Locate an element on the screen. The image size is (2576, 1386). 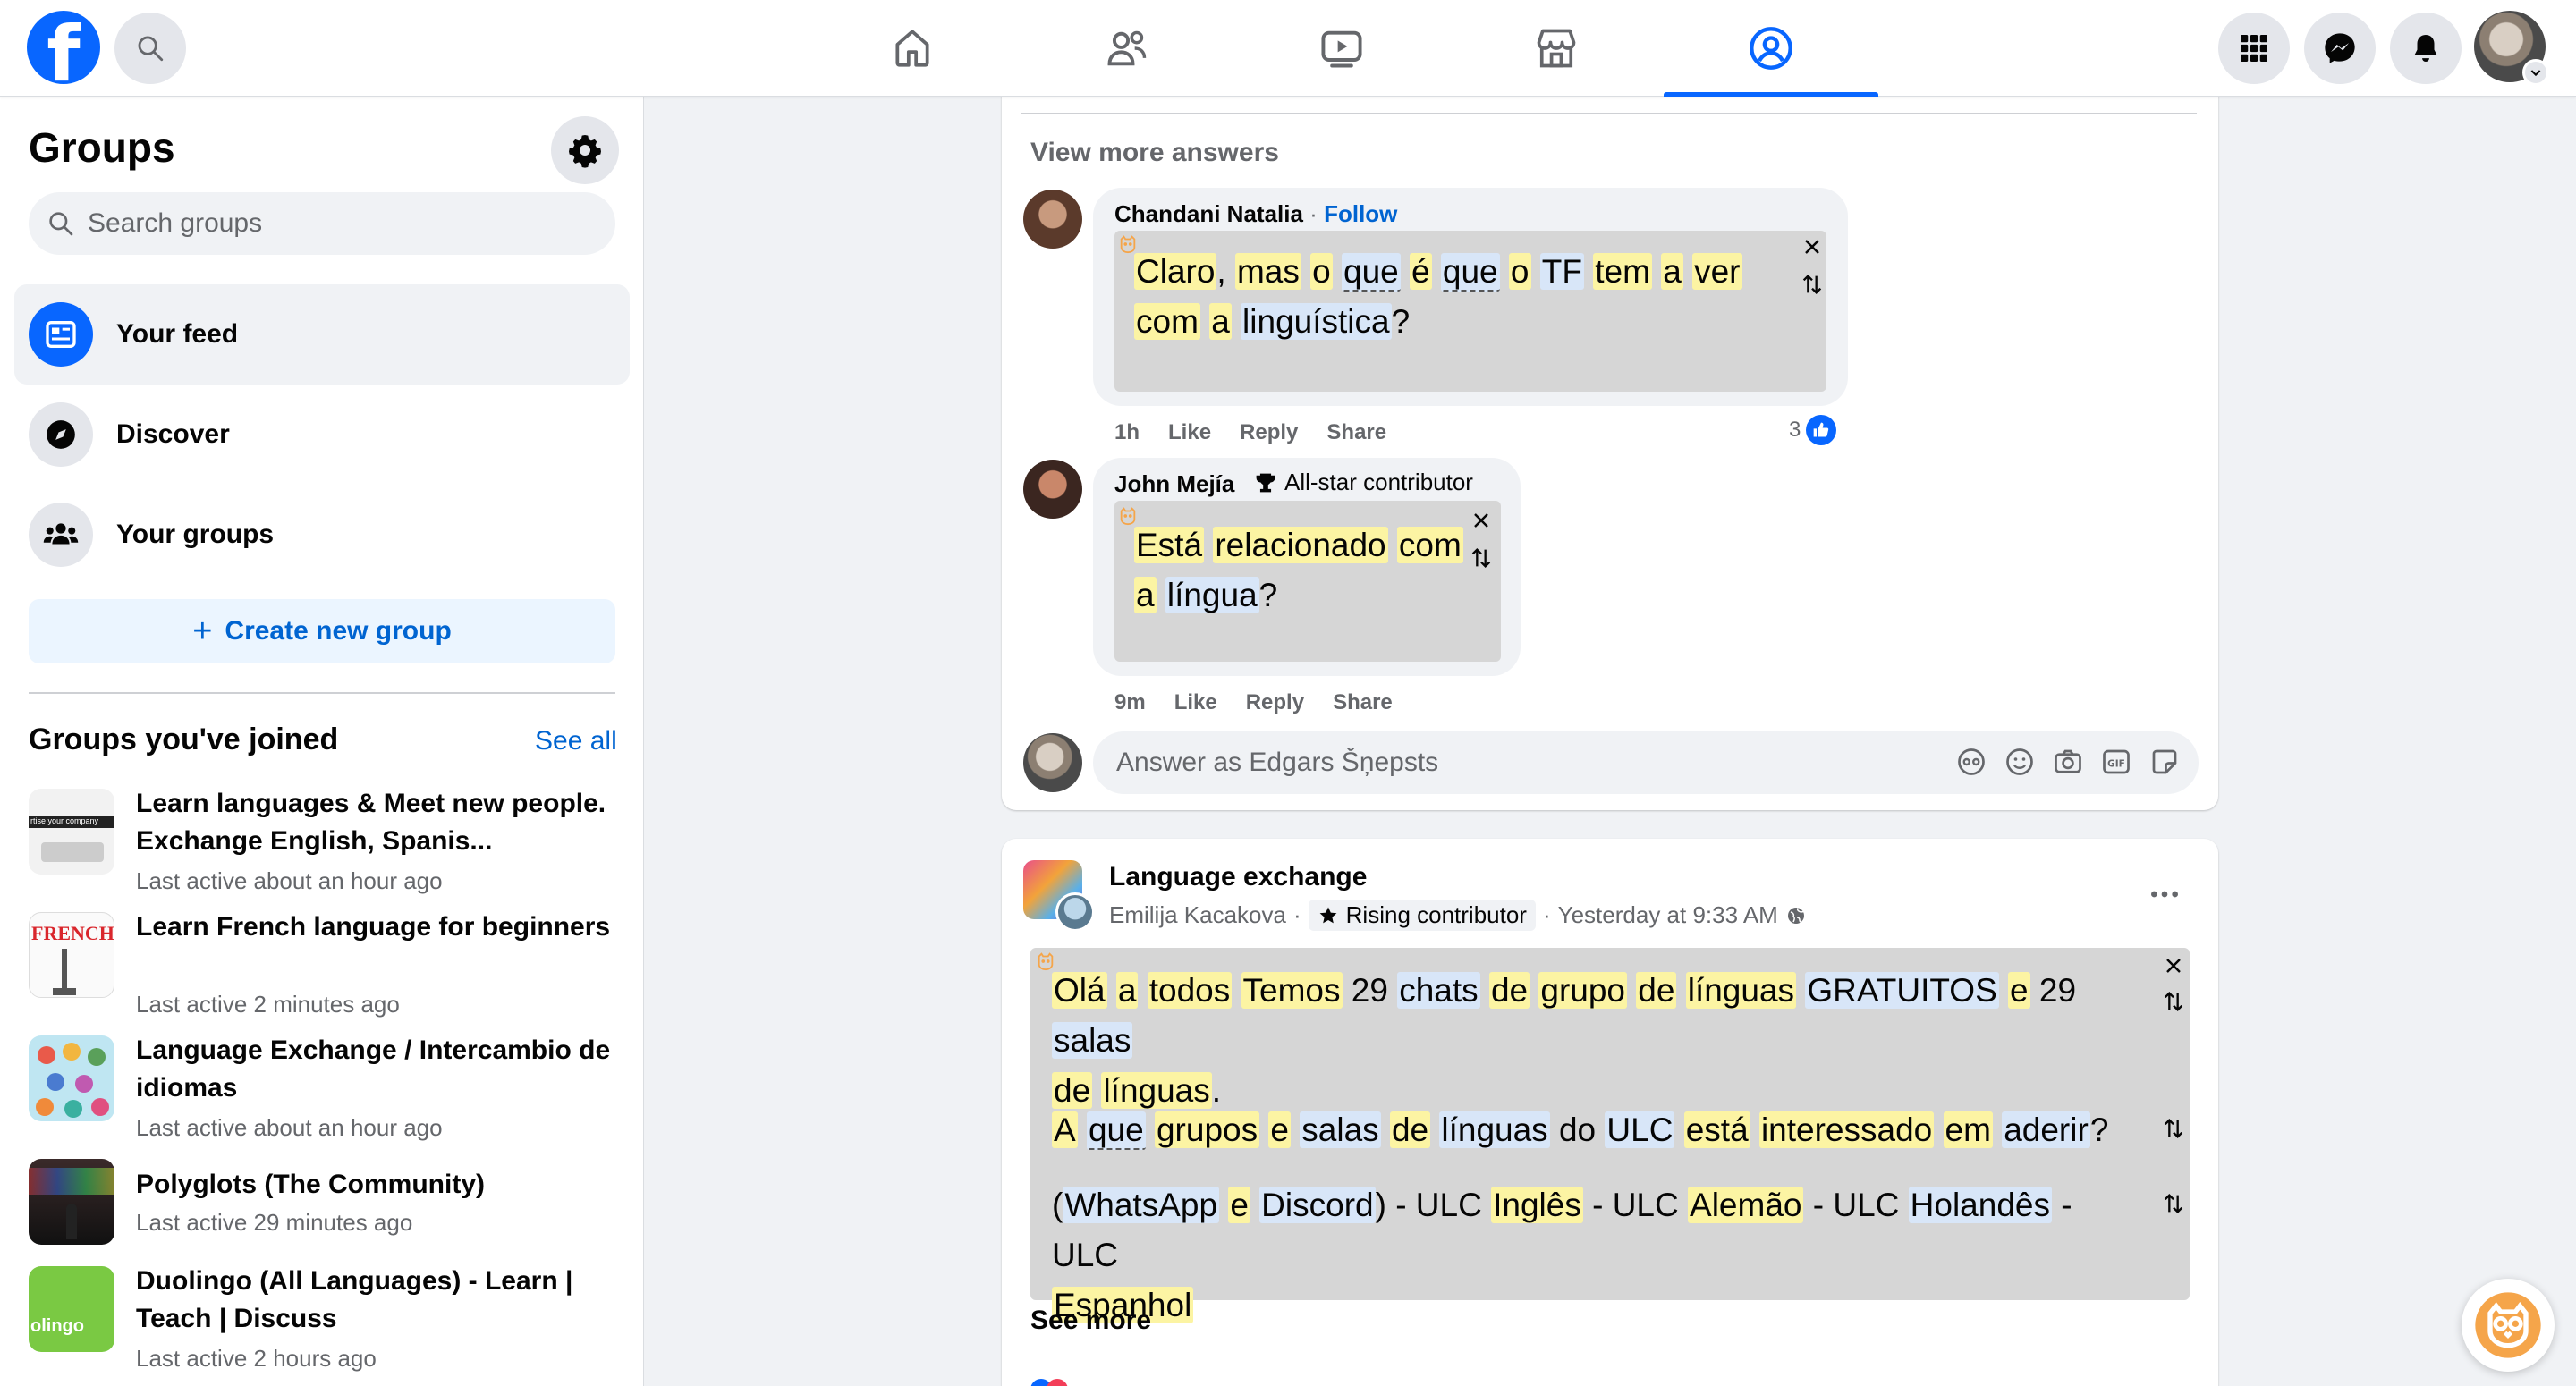
translator-extension-button is located at coordinates (2508, 1325).